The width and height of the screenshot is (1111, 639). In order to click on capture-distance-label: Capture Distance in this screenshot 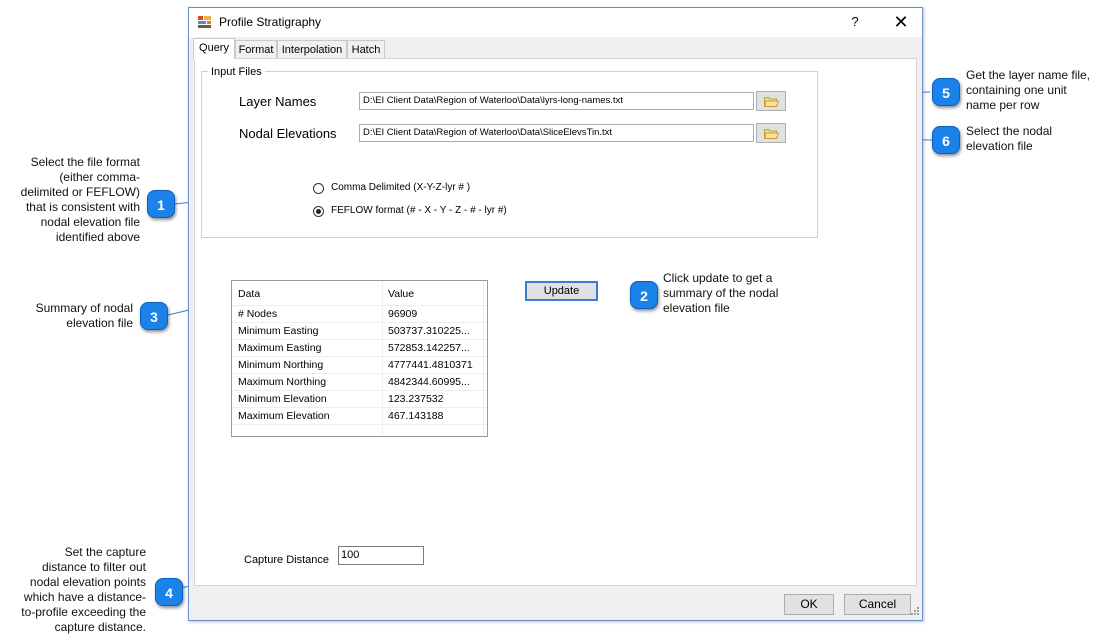, I will do `click(286, 560)`.